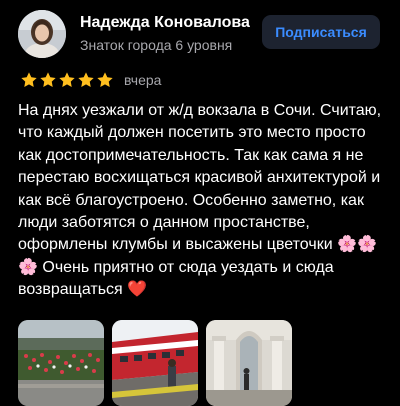 This screenshot has height=406, width=400. What do you see at coordinates (249, 363) in the screenshot?
I see `station-colonnade-photo` at bounding box center [249, 363].